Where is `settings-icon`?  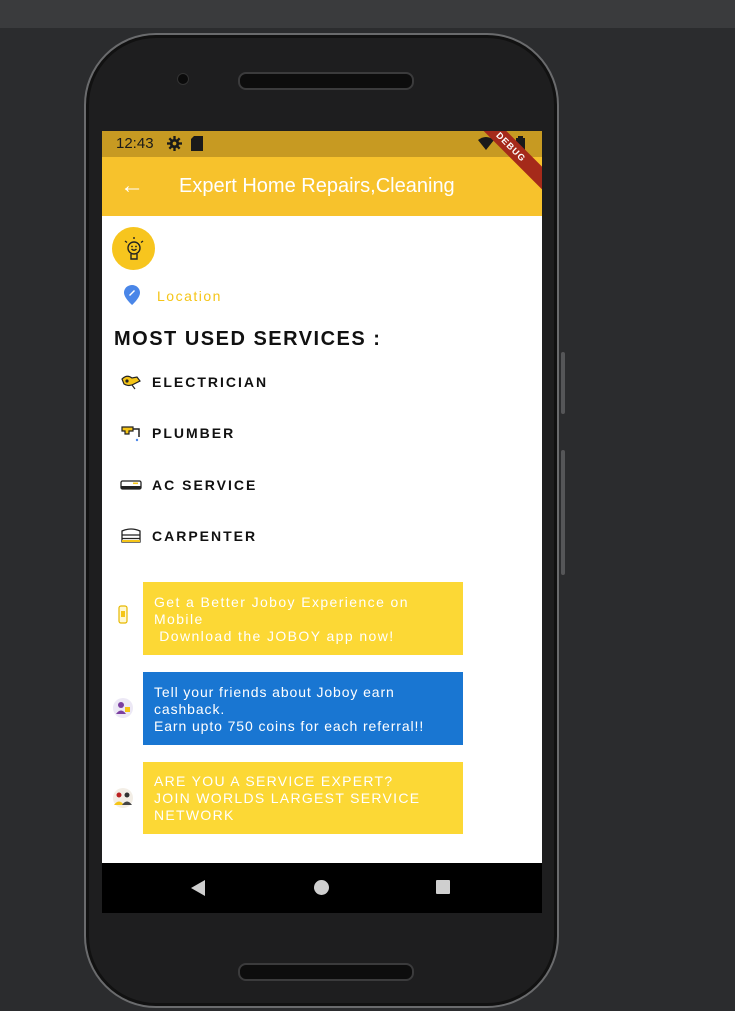 settings-icon is located at coordinates (174, 143).